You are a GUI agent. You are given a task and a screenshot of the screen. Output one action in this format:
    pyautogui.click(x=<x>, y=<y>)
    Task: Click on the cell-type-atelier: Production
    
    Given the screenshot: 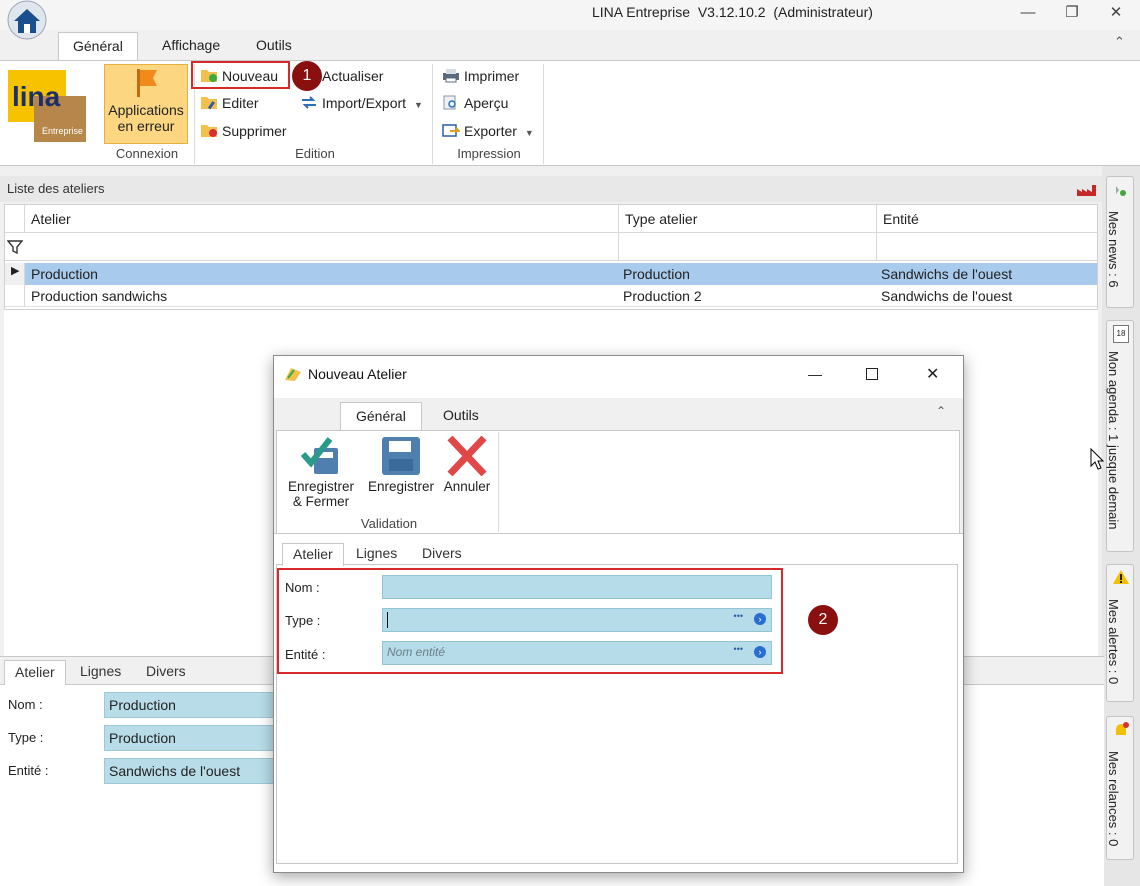 What is the action you would take?
    pyautogui.click(x=656, y=274)
    